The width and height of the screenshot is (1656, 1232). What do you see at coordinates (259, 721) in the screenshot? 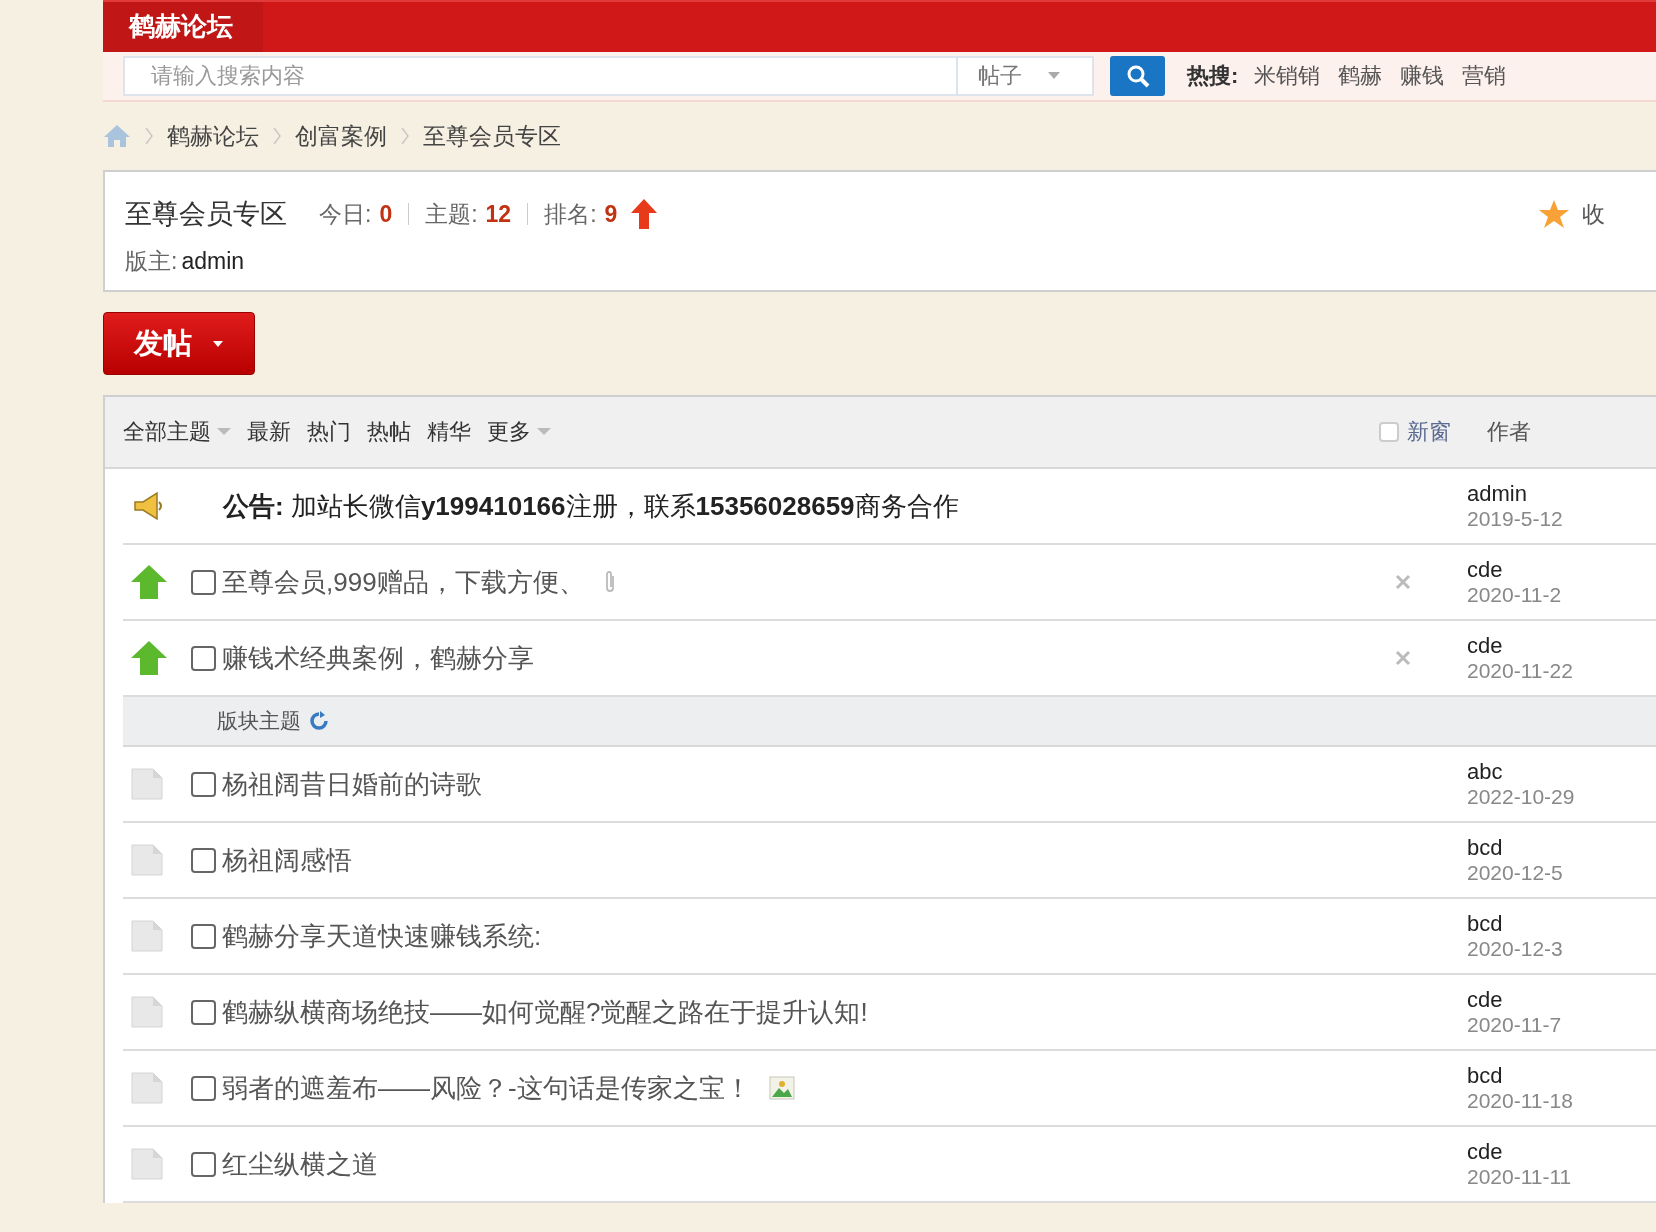
I see `section-title: 版块主题` at bounding box center [259, 721].